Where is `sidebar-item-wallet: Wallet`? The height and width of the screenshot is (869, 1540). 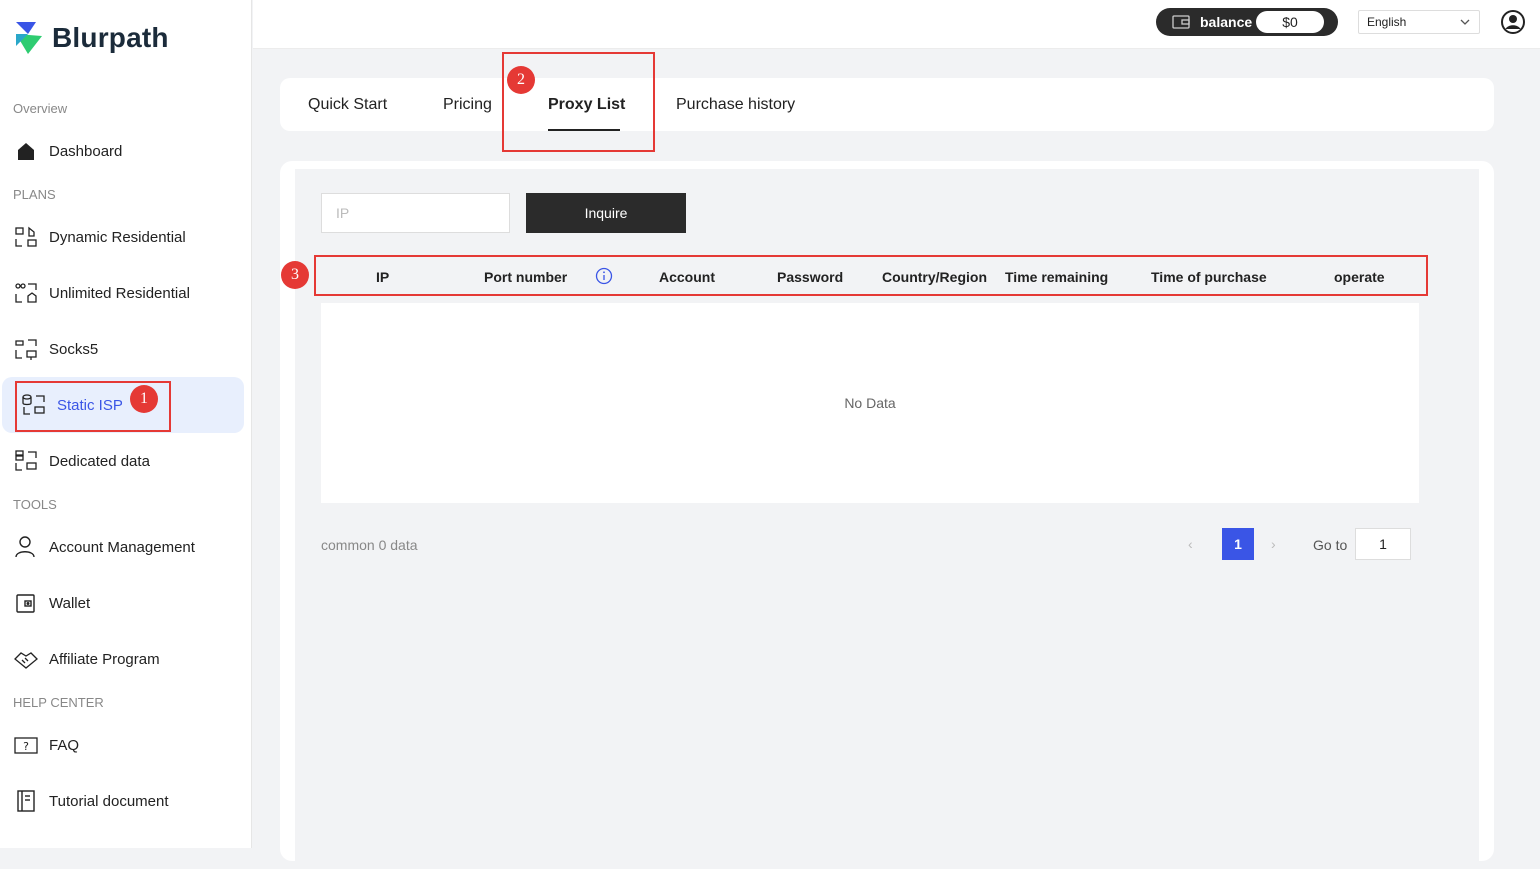 sidebar-item-wallet: Wallet is located at coordinates (123, 603).